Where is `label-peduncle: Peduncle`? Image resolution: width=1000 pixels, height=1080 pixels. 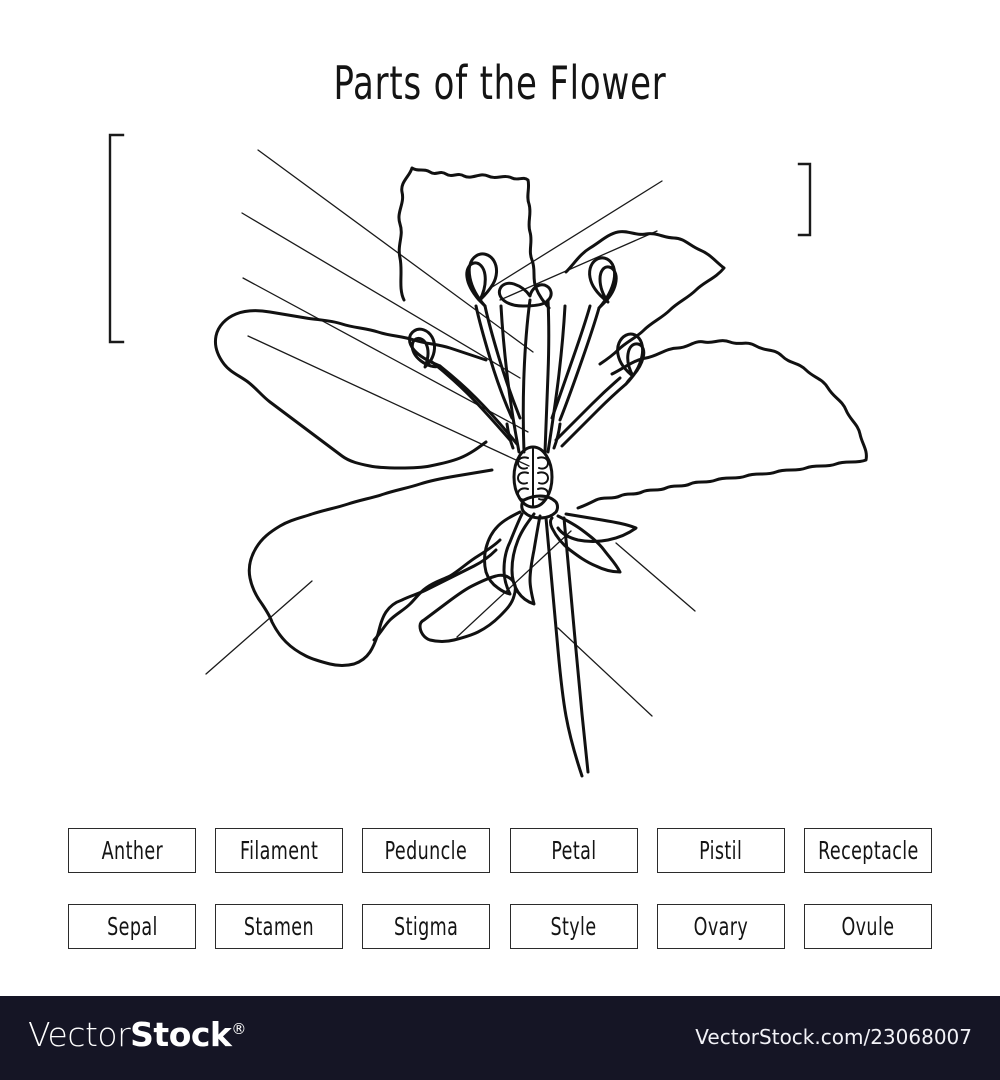 label-peduncle: Peduncle is located at coordinates (426, 850).